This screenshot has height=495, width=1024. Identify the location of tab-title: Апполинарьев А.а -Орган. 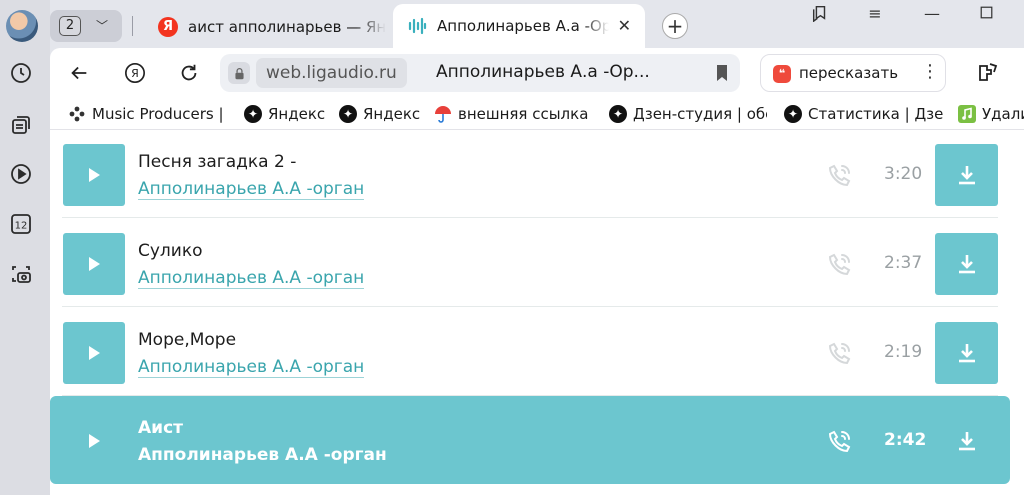
(523, 26).